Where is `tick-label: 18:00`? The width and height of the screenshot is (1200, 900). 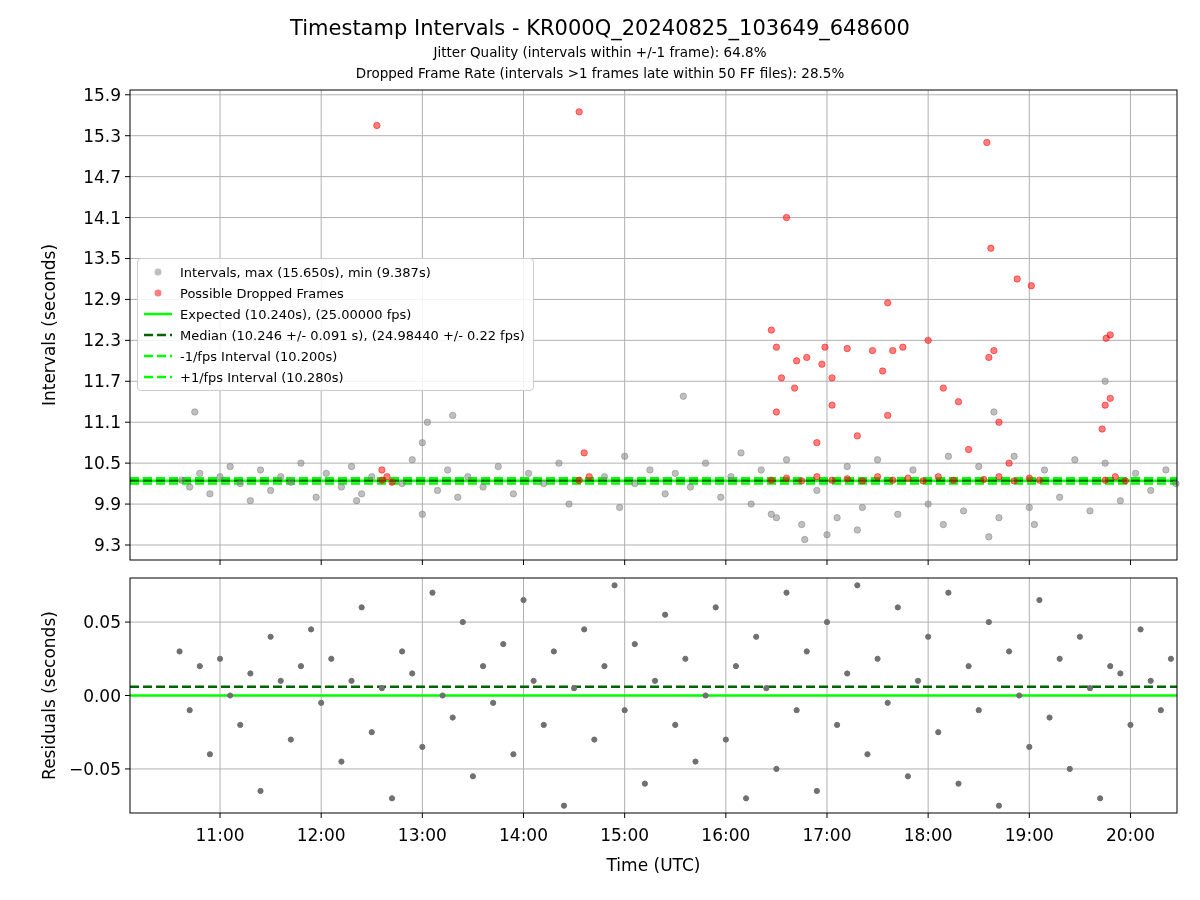 tick-label: 18:00 is located at coordinates (928, 835).